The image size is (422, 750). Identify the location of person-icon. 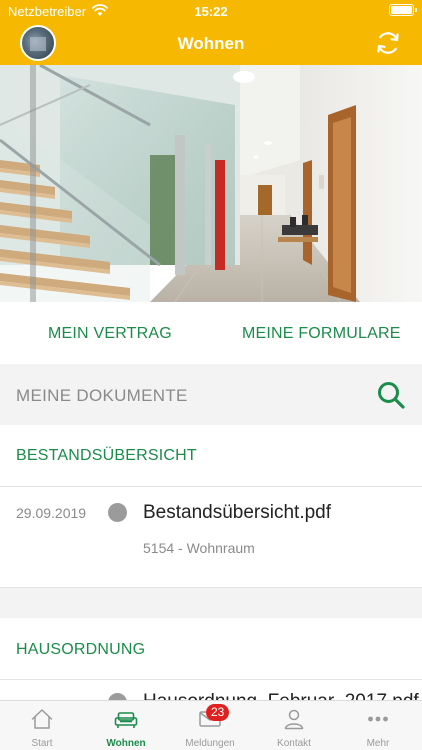
(294, 719).